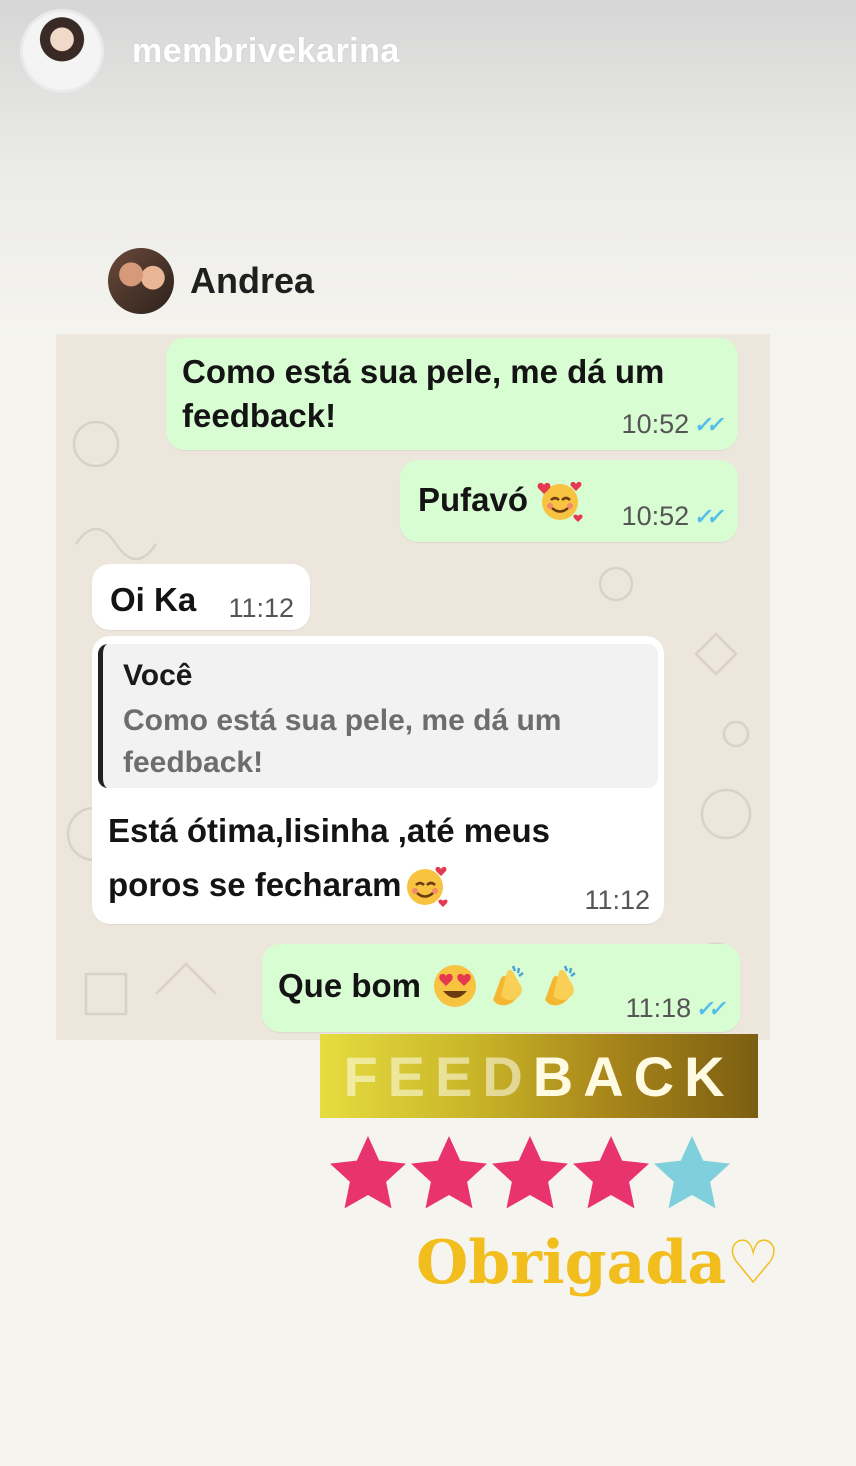 This screenshot has width=856, height=1466. I want to click on story-header: membrivekarina, so click(210, 51).